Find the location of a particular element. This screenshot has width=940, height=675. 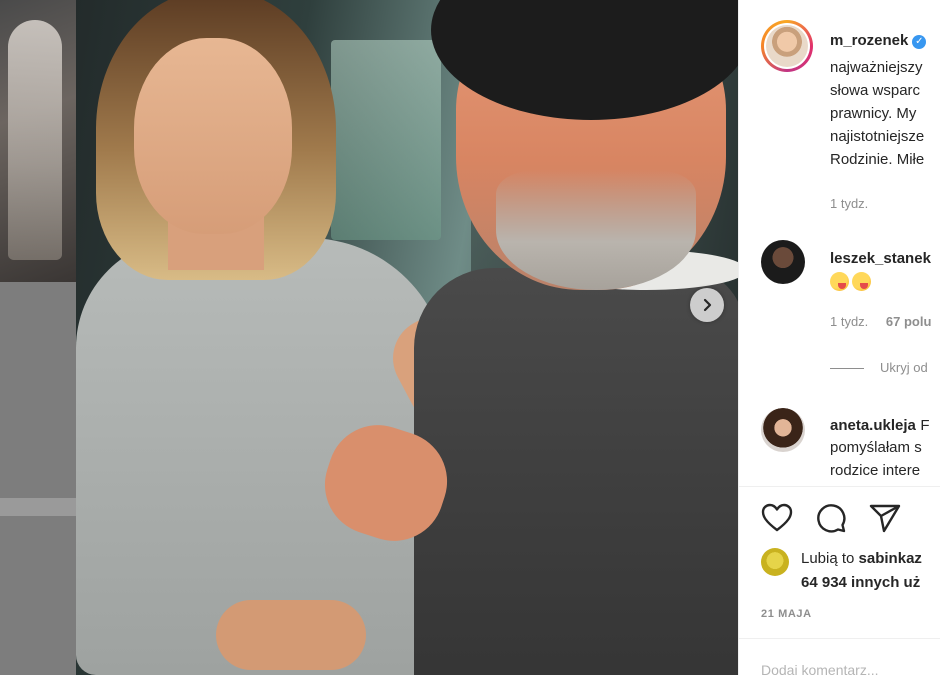

caption-line: słowa wsparc is located at coordinates (875, 90).